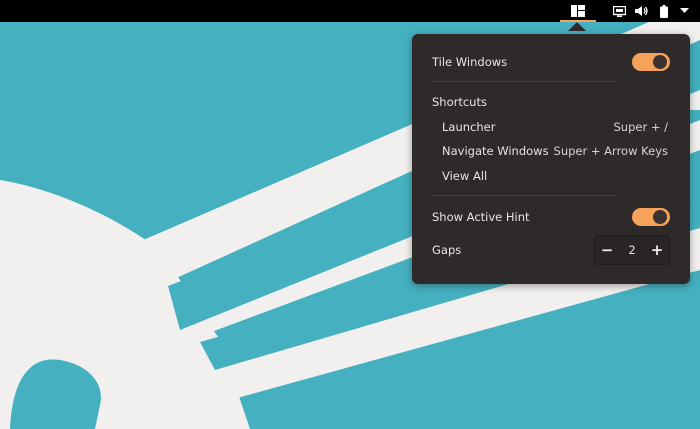  I want to click on volume-icon, so click(642, 11).